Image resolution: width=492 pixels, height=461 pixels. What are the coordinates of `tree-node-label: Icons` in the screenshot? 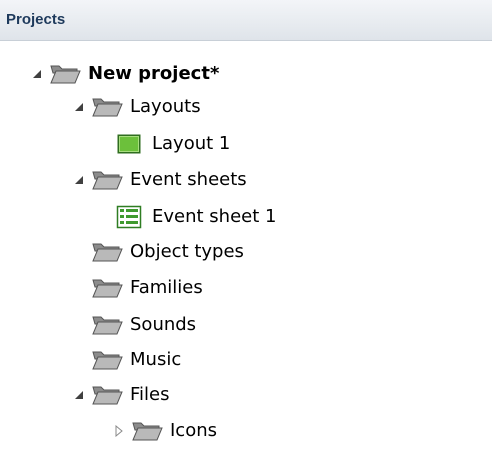 It's located at (194, 430).